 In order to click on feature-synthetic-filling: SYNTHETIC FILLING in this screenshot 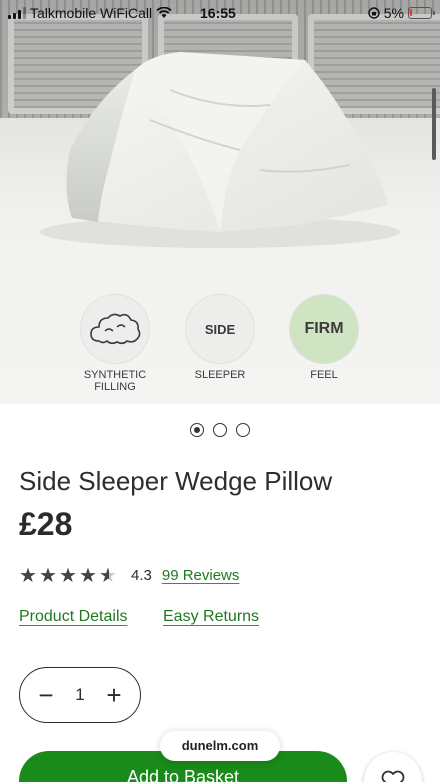, I will do `click(115, 344)`.